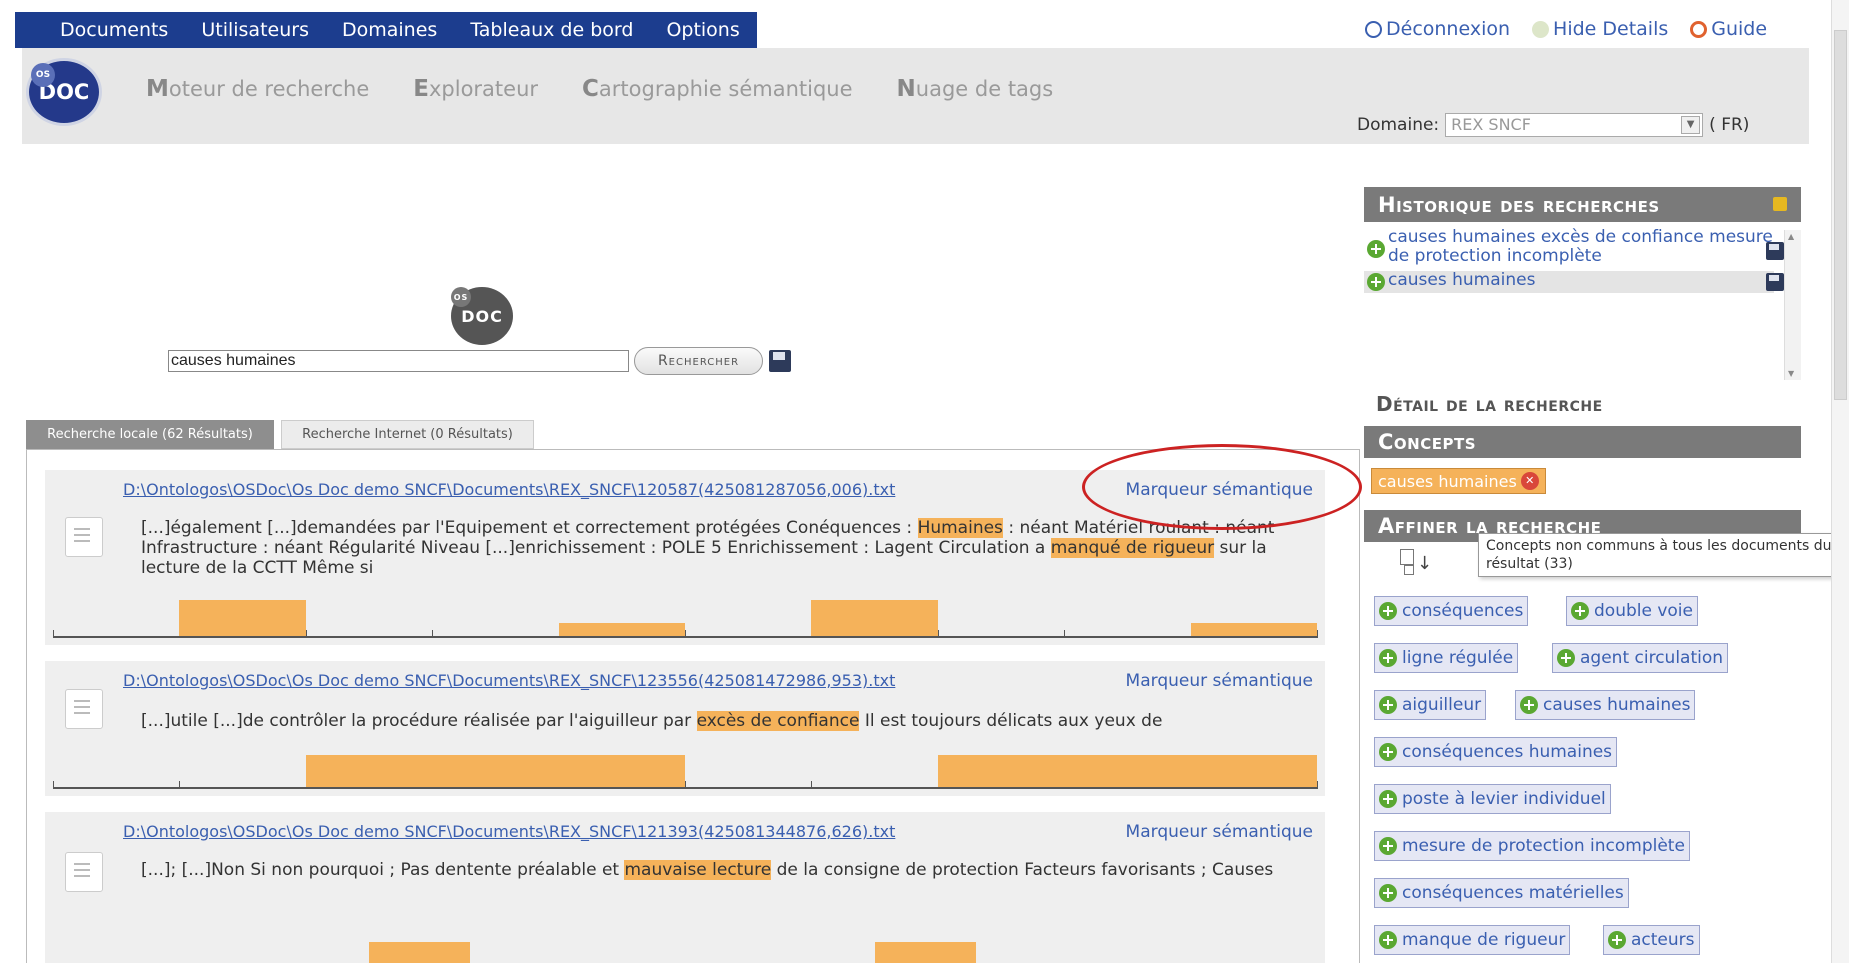  I want to click on domain-language: ( FR), so click(1729, 125).